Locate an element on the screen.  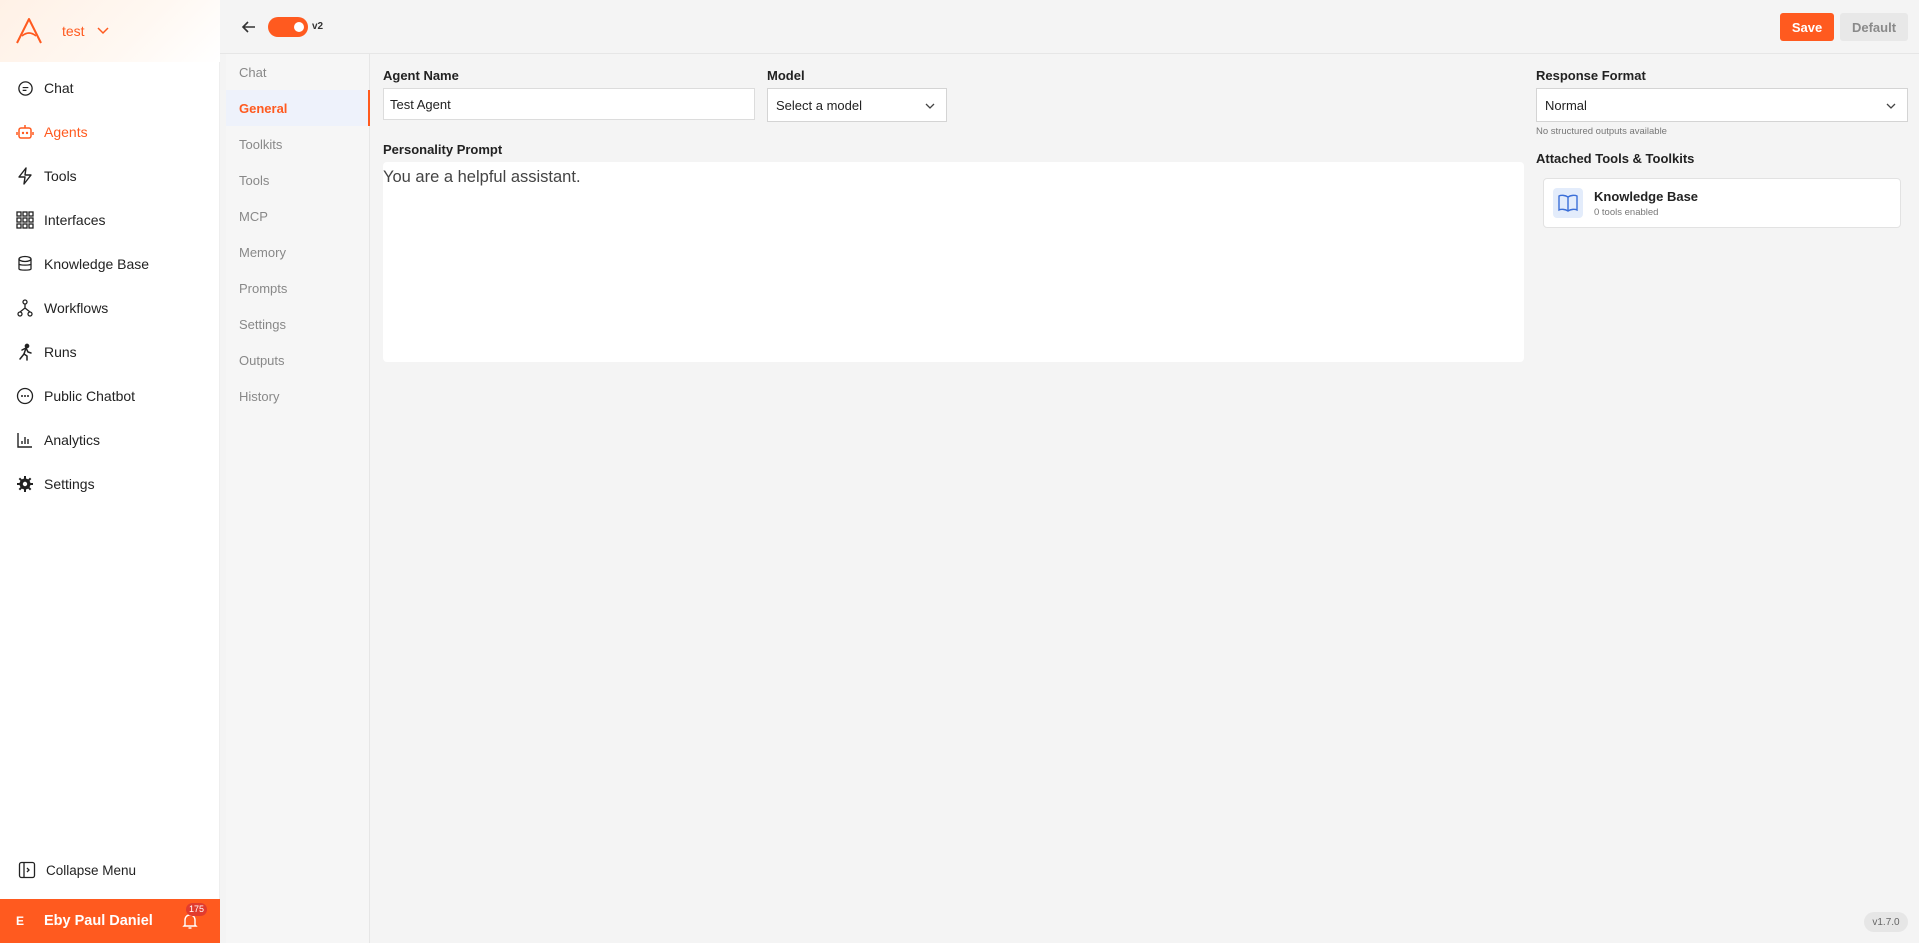
lightning-icon is located at coordinates (25, 176).